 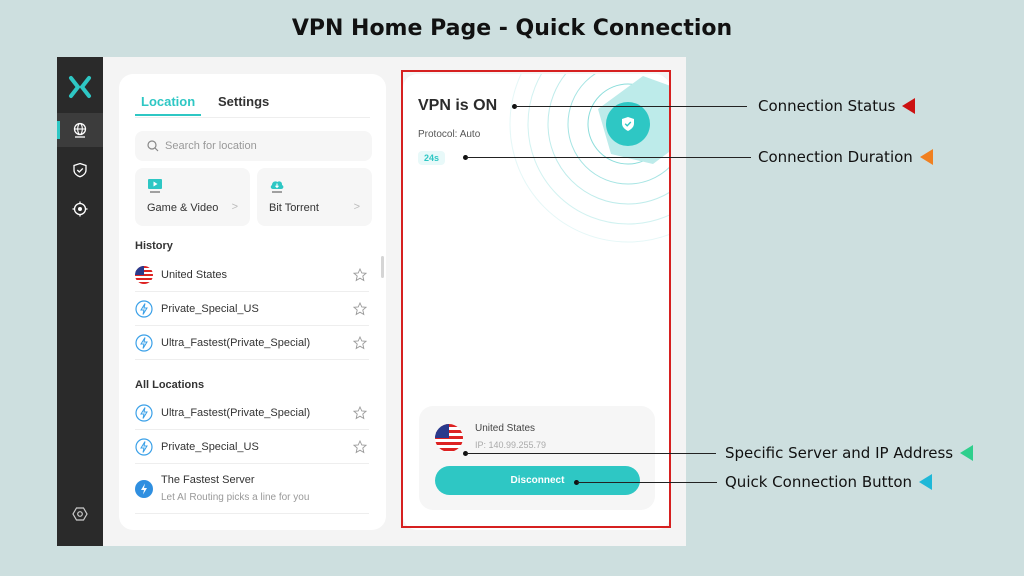 What do you see at coordinates (192, 197) in the screenshot?
I see `quick-game-video: Game & Video >` at bounding box center [192, 197].